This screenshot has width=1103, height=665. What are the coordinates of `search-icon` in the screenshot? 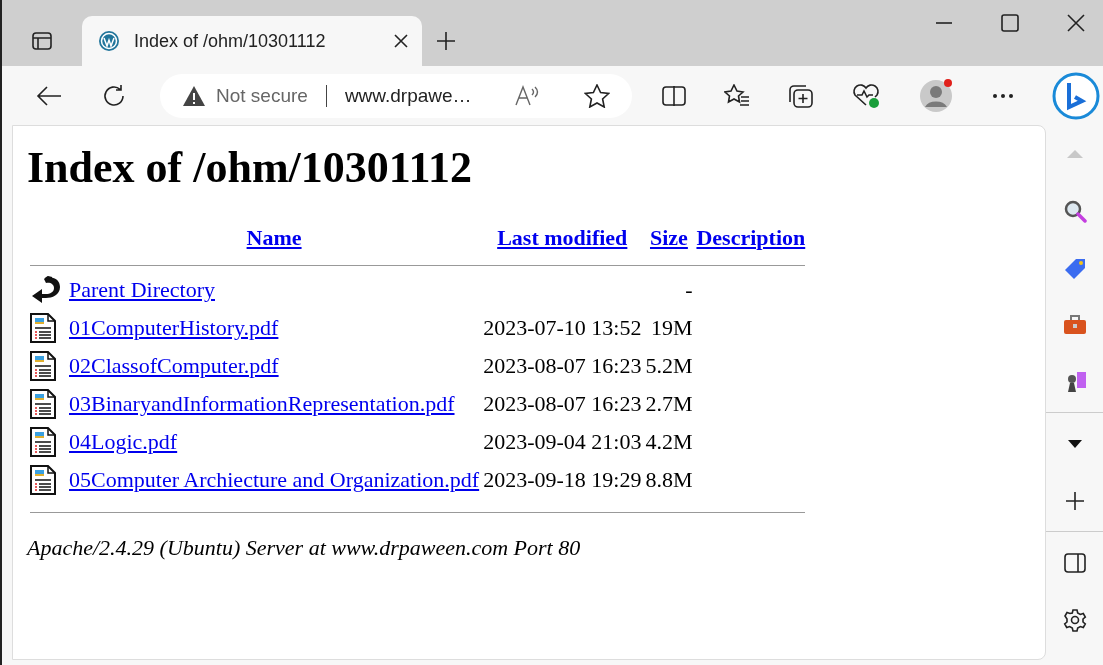 It's located at (1074, 210).